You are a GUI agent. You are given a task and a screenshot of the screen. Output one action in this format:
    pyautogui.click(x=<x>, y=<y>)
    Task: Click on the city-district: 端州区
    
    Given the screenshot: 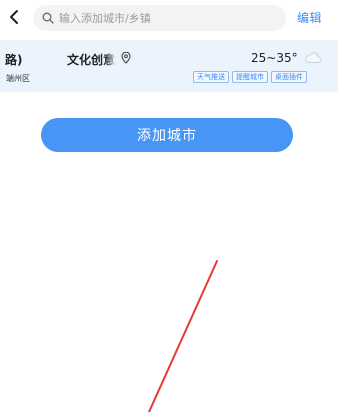 What is the action you would take?
    pyautogui.click(x=18, y=78)
    